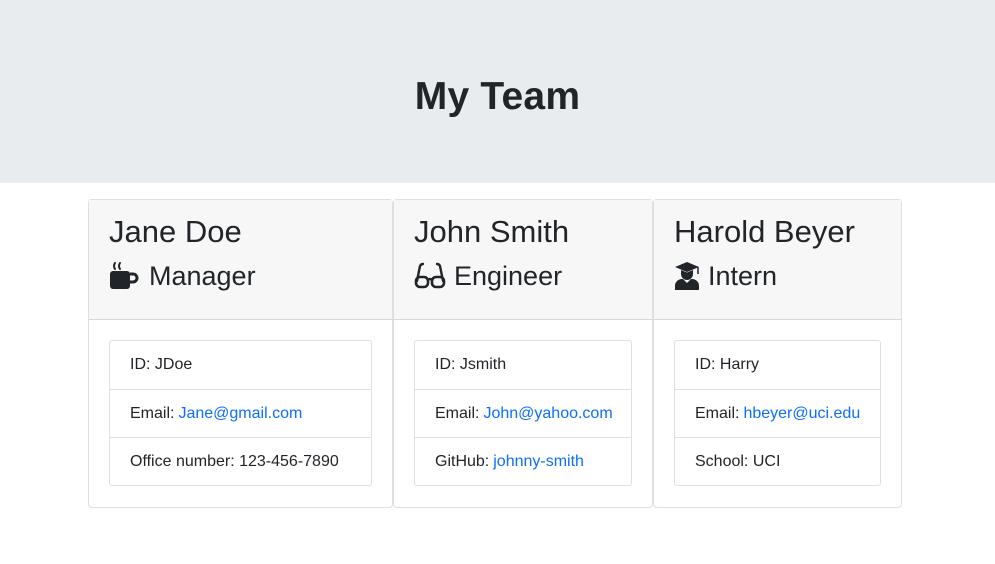 This screenshot has width=995, height=564. What do you see at coordinates (182, 461) in the screenshot?
I see `office-number-label: Office number:` at bounding box center [182, 461].